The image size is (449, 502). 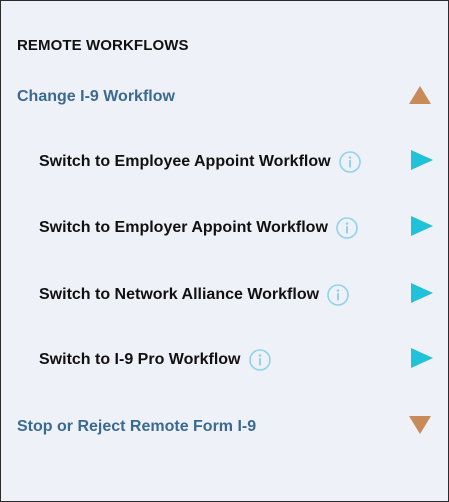 What do you see at coordinates (224, 97) in the screenshot?
I see `section-change-workflow: Change I-9 Workflow` at bounding box center [224, 97].